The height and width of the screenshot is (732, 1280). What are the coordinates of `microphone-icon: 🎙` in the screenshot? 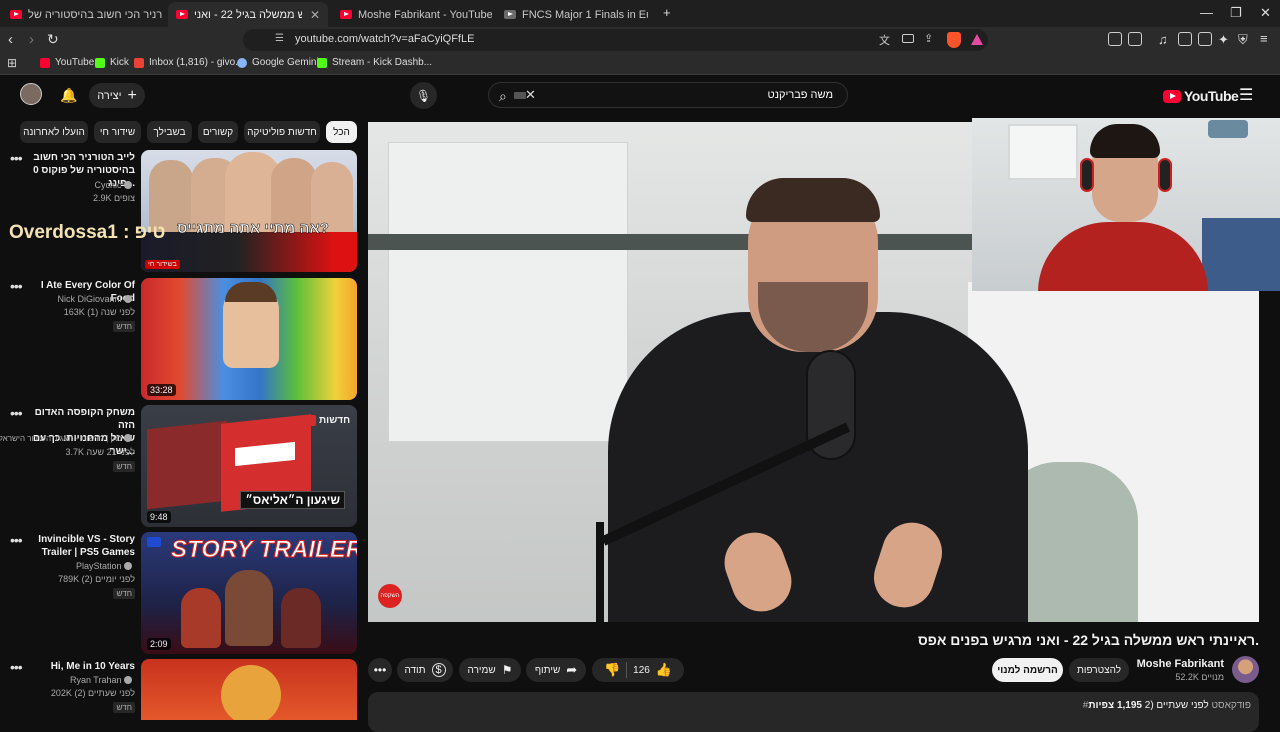 It's located at (423, 95).